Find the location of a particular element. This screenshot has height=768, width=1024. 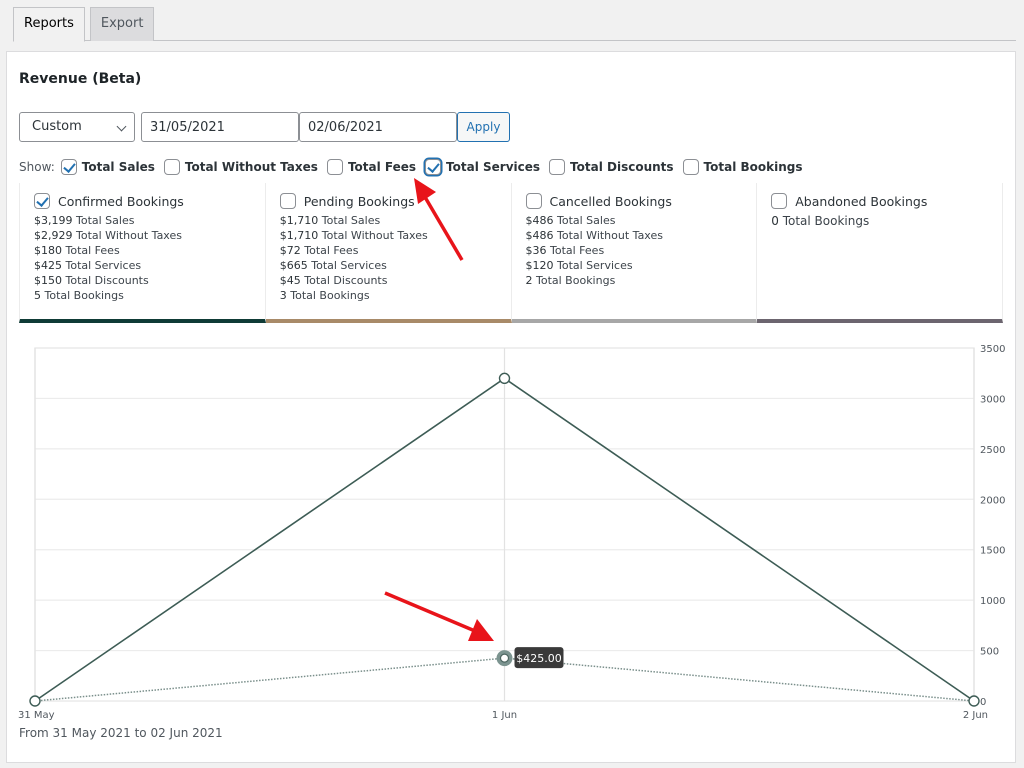

card-stat: 2 Total Bookings is located at coordinates (641, 280).